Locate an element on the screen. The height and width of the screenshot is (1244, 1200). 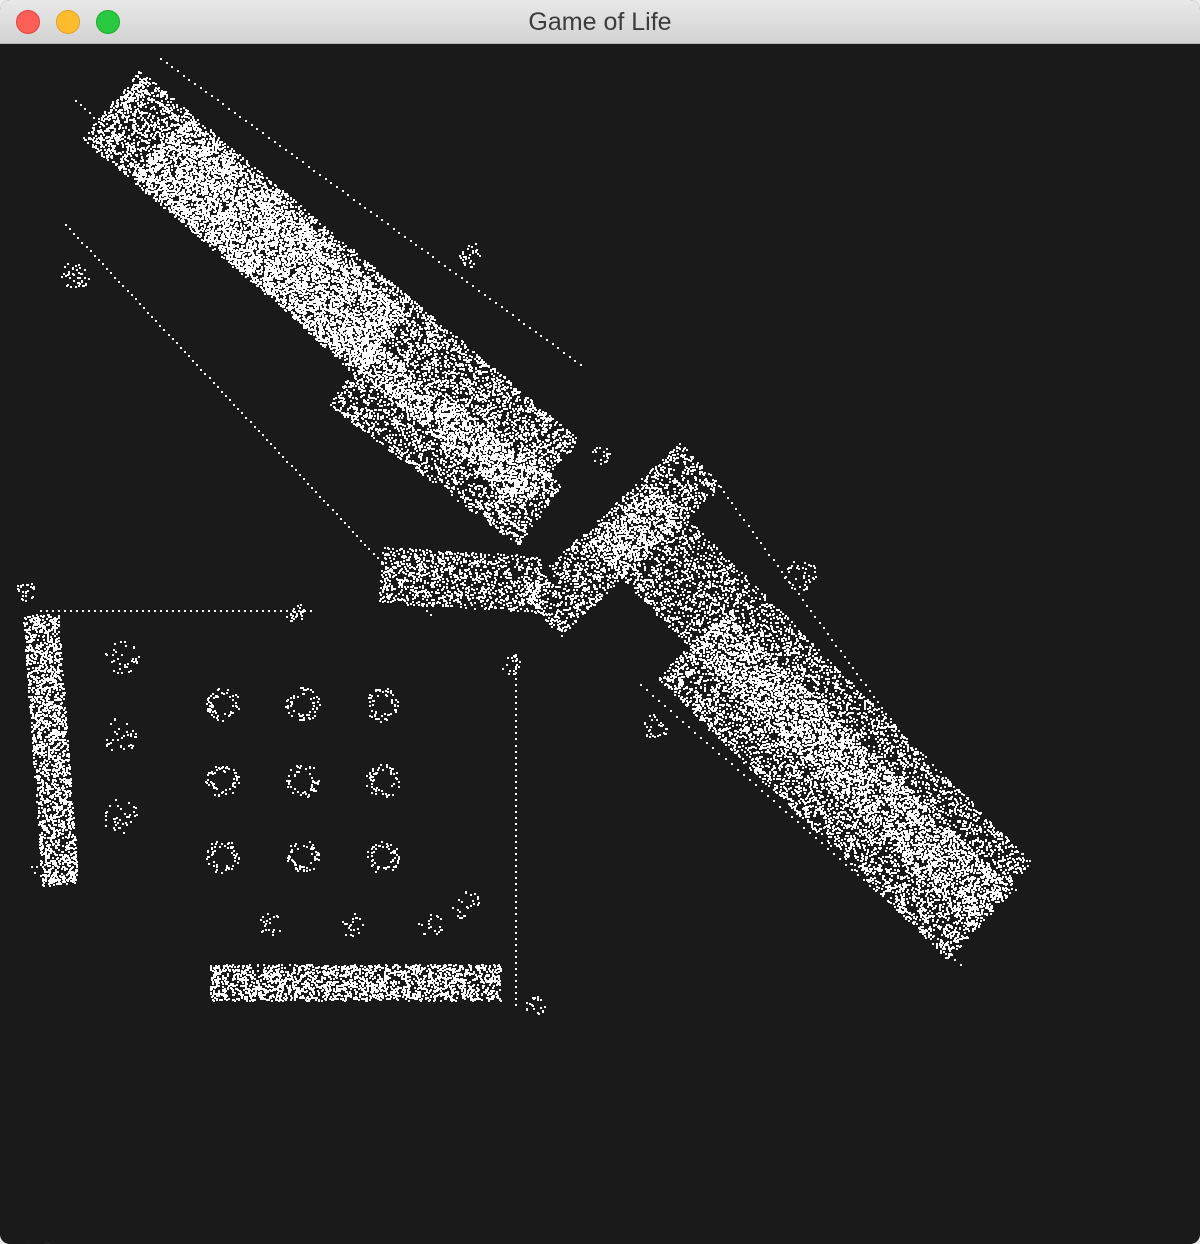
title-bar: Game of Life is located at coordinates (600, 22).